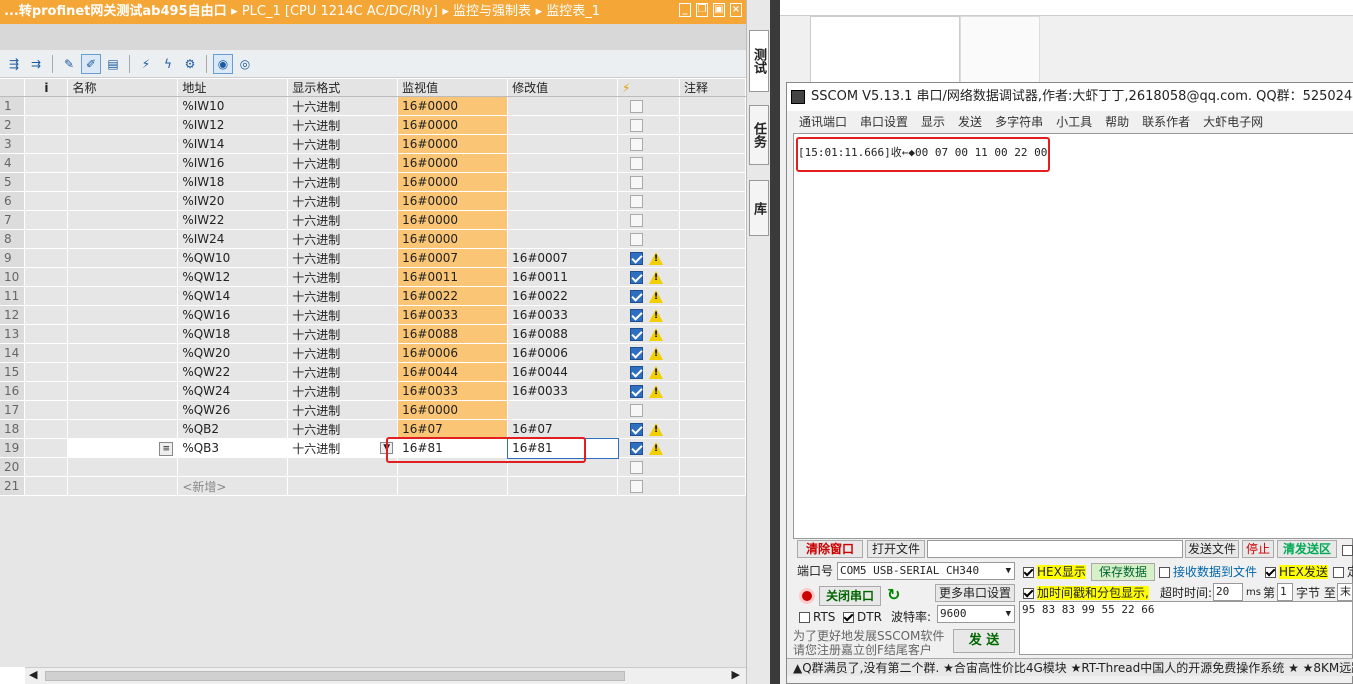  I want to click on rename-icon: ✎, so click(69, 64).